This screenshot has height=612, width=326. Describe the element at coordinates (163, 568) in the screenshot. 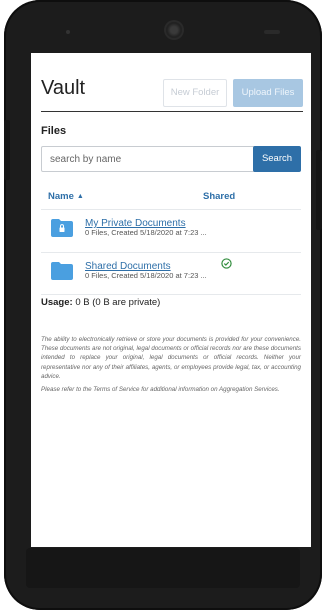

I see `bottom-bezel` at that location.